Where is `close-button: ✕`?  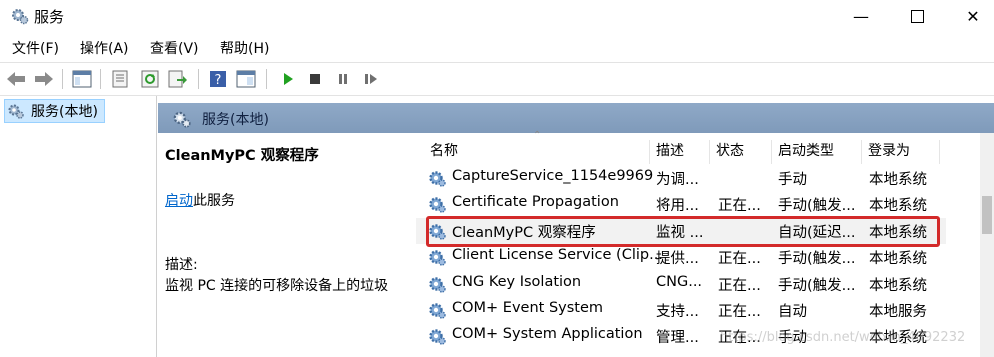 close-button: ✕ is located at coordinates (972, 16).